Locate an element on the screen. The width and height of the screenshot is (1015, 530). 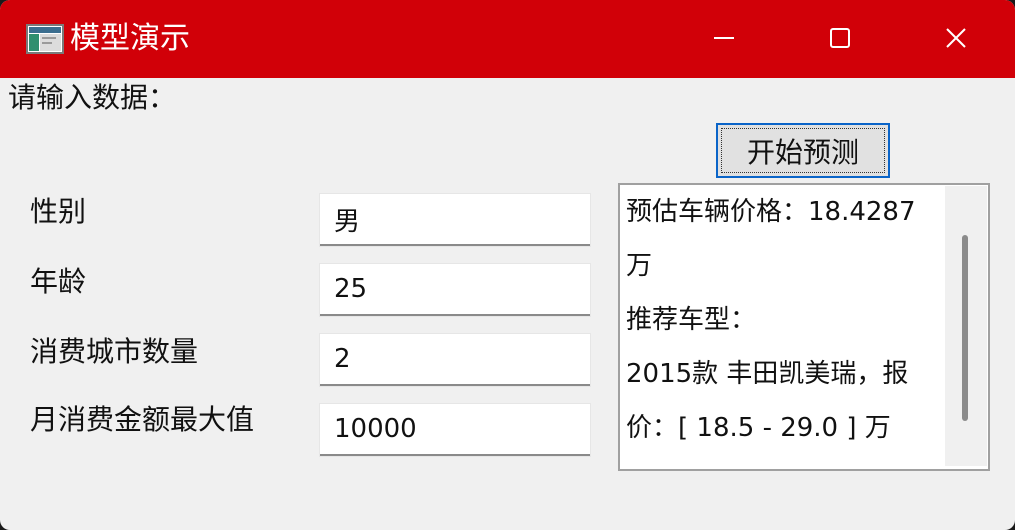
title-bar: 模型演示 is located at coordinates (507, 39).